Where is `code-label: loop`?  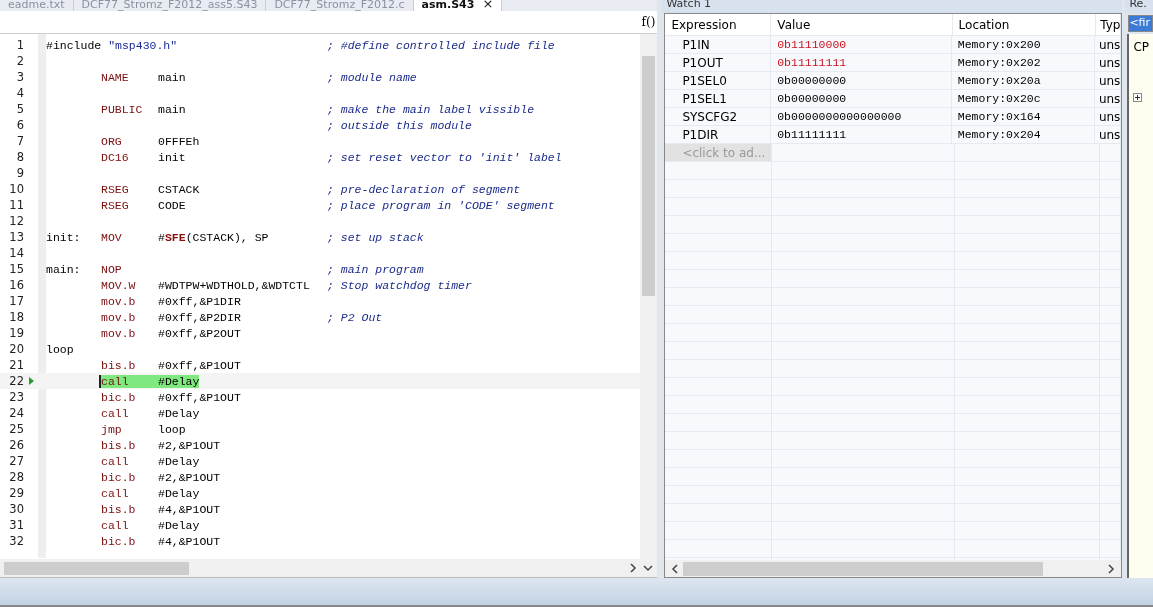 code-label: loop is located at coordinates (60, 349).